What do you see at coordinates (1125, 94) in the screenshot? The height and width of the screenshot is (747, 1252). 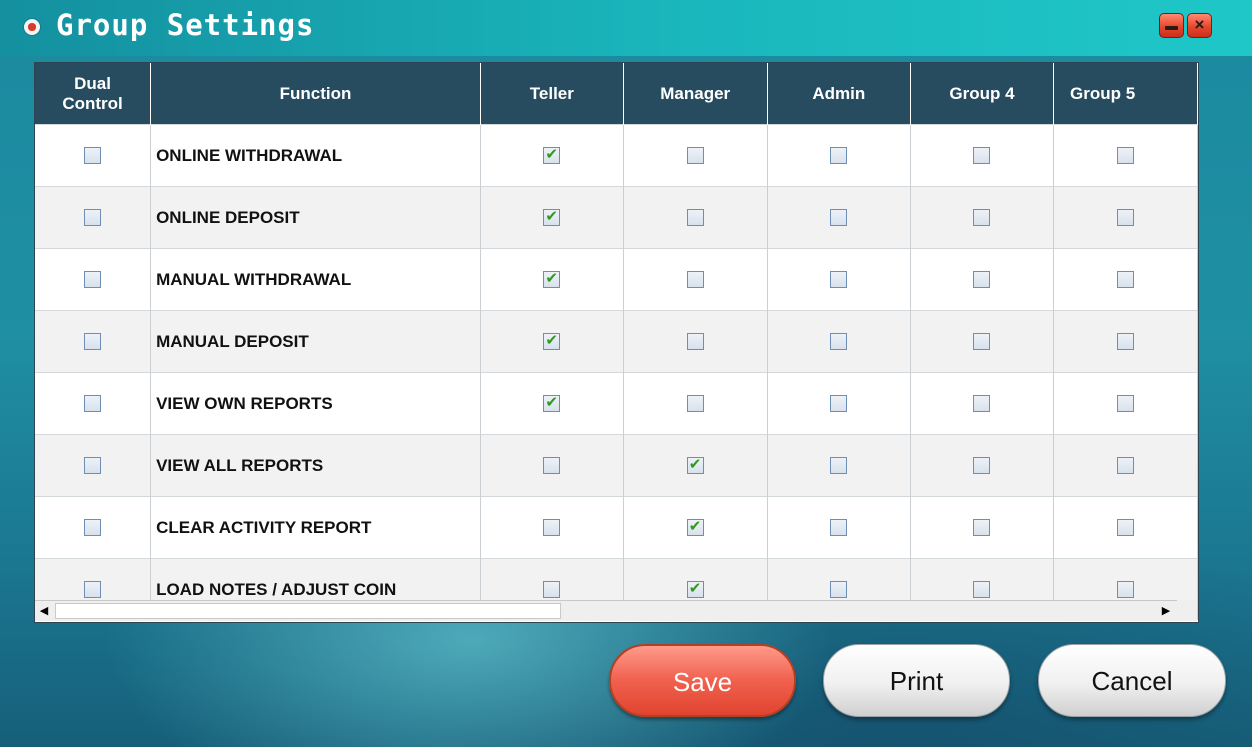 I see `column-header-group5: Group 5` at bounding box center [1125, 94].